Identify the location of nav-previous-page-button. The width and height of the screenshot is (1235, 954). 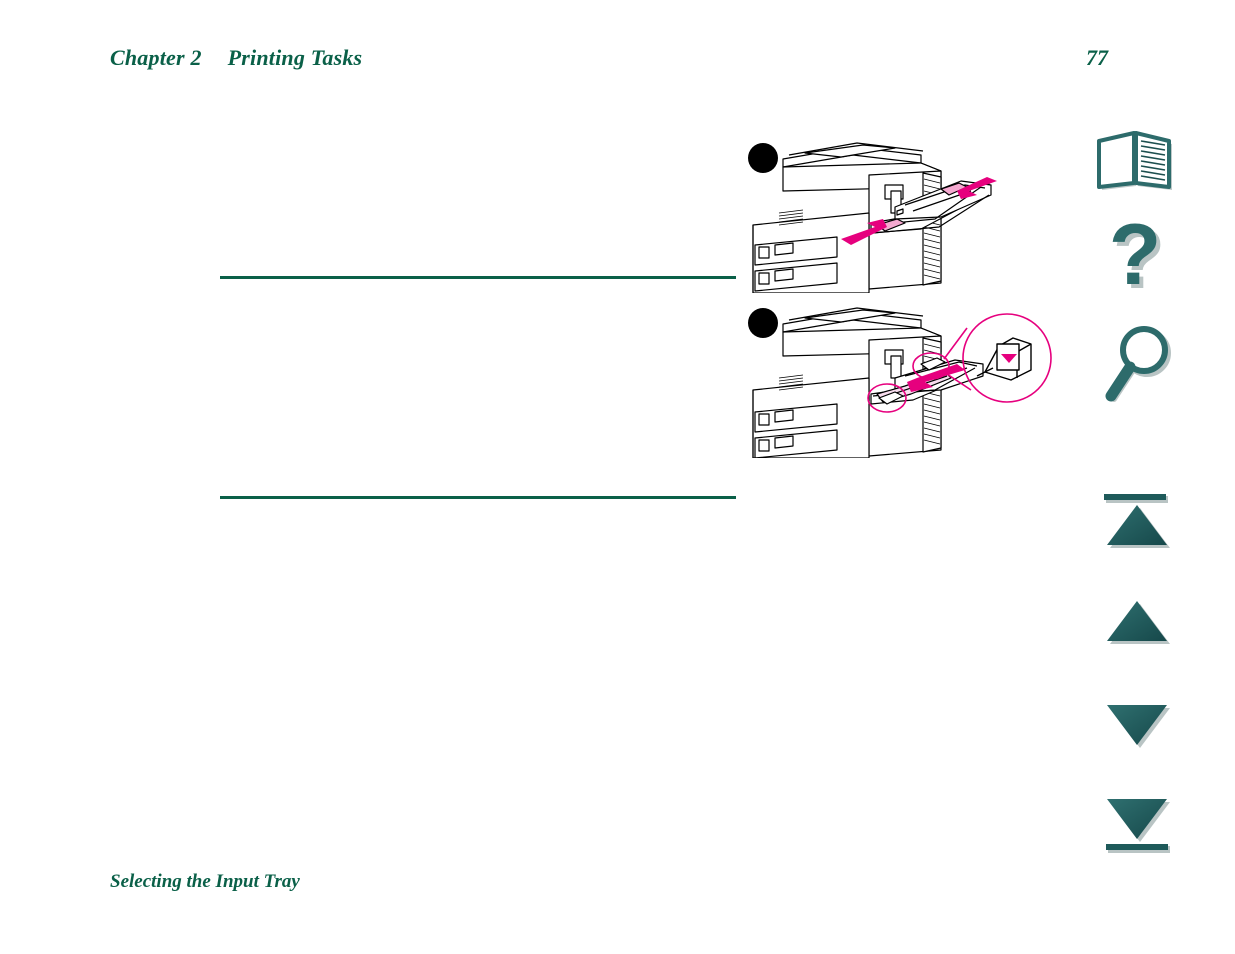
(1137, 625).